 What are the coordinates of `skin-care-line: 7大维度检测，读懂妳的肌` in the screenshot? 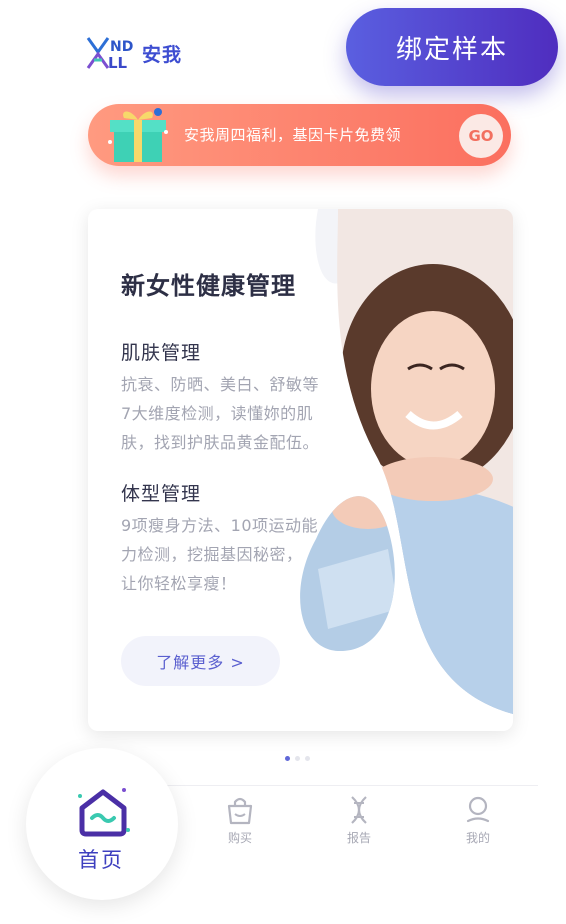 It's located at (217, 413).